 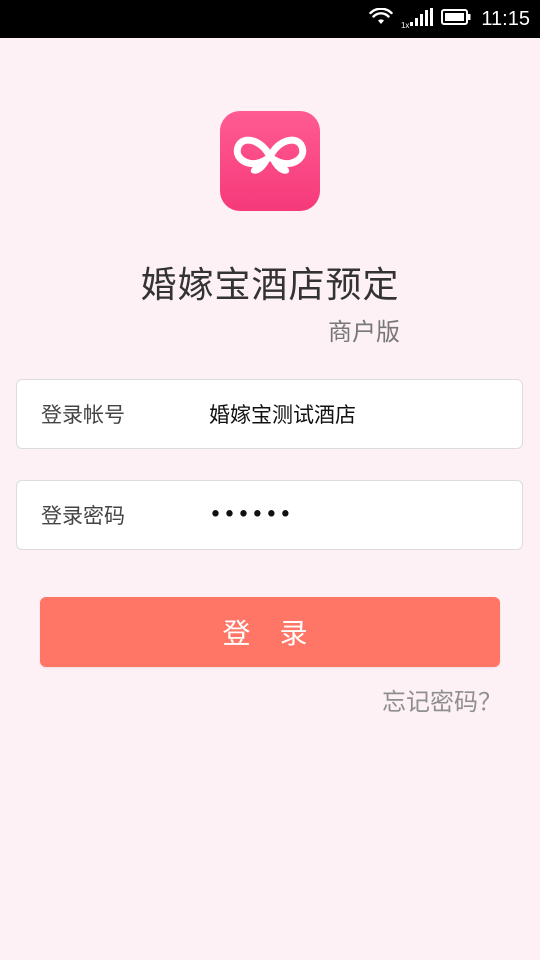 I want to click on account-field: 登录帐号 婚嫁宝测试酒店, so click(x=269, y=414).